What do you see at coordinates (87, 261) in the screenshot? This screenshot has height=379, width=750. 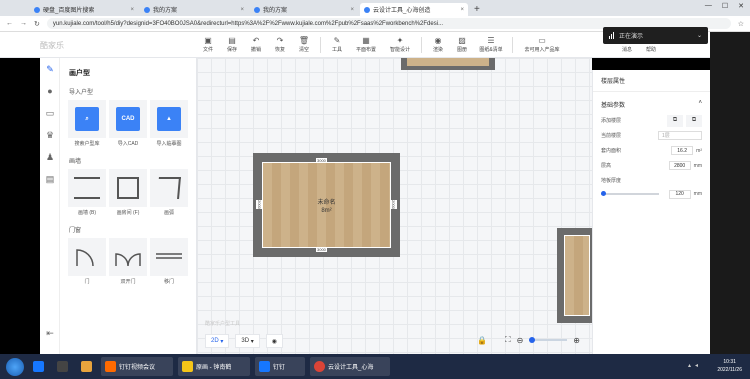 I see `door-card: 门` at bounding box center [87, 261].